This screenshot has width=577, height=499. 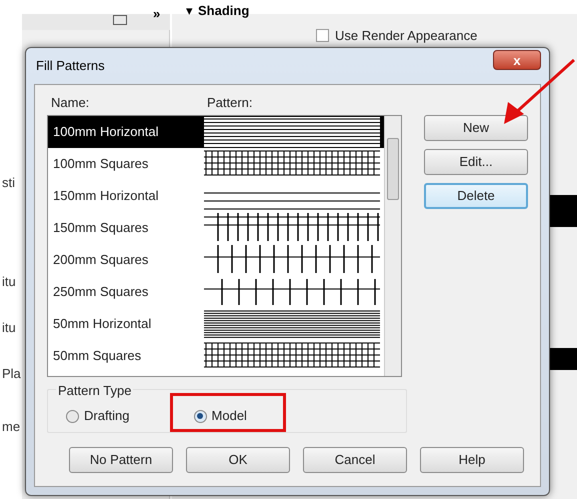 I want to click on window-title: Fill Patterns, so click(x=70, y=66).